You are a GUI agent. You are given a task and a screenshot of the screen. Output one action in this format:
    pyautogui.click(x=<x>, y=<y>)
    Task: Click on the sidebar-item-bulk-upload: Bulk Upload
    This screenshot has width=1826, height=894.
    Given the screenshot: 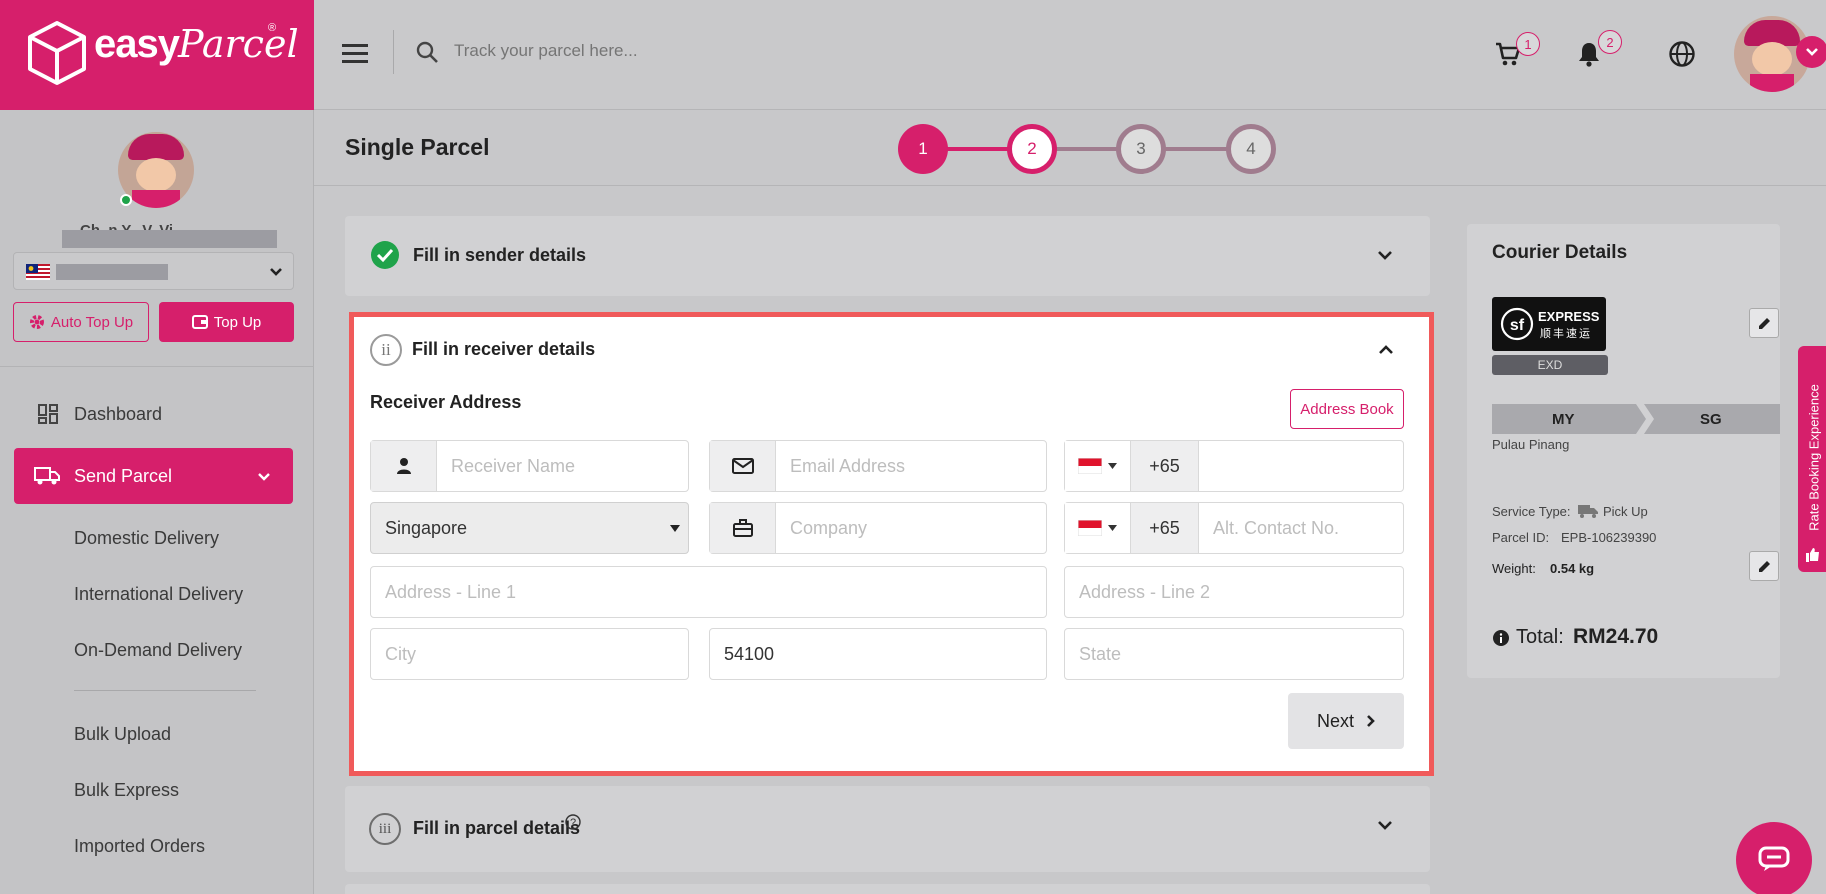 What is the action you would take?
    pyautogui.click(x=122, y=734)
    